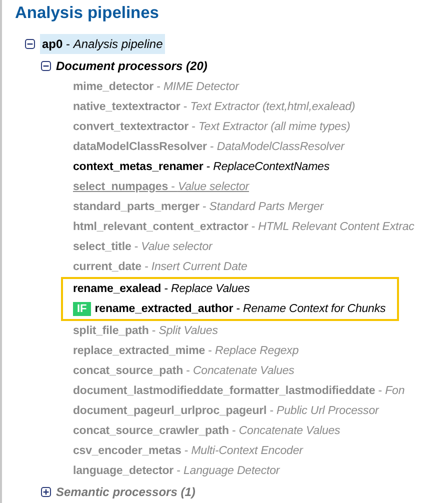 This screenshot has width=421, height=503. What do you see at coordinates (198, 207) in the screenshot?
I see `processor-item: standard_parts_merger - Standard Parts Merger` at bounding box center [198, 207].